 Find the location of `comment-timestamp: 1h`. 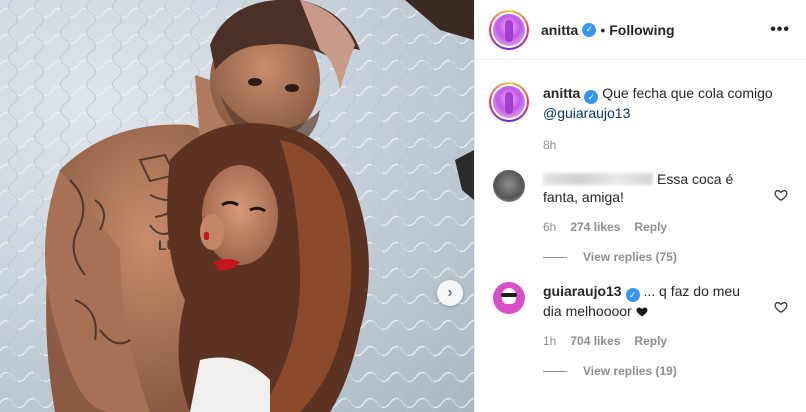

comment-timestamp: 1h is located at coordinates (549, 341).